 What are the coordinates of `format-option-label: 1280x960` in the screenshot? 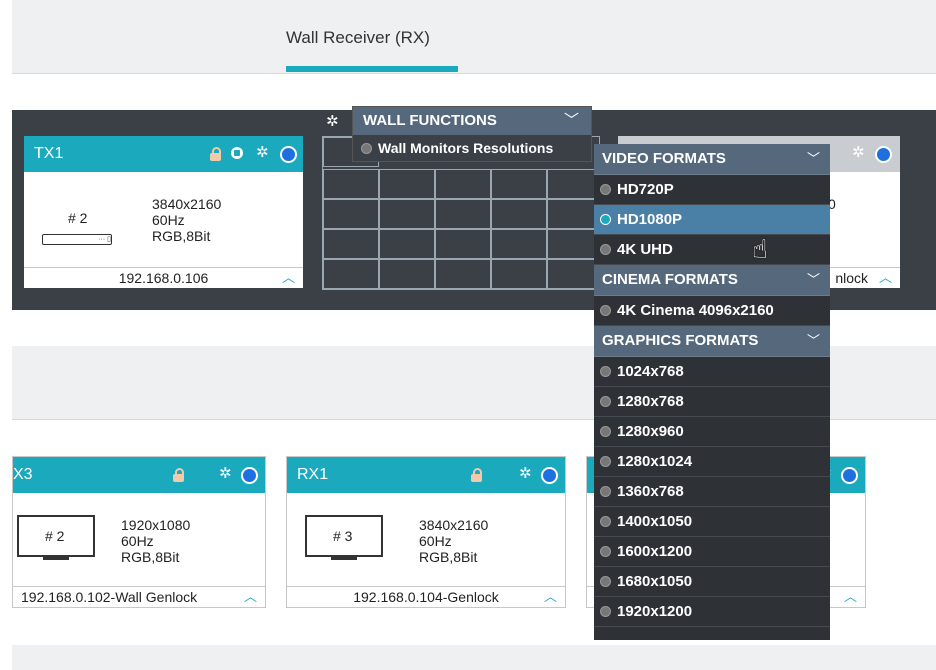 It's located at (650, 431).